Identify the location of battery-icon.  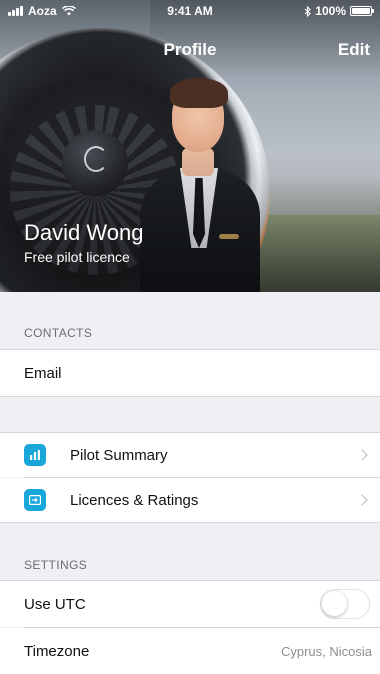
(362, 11).